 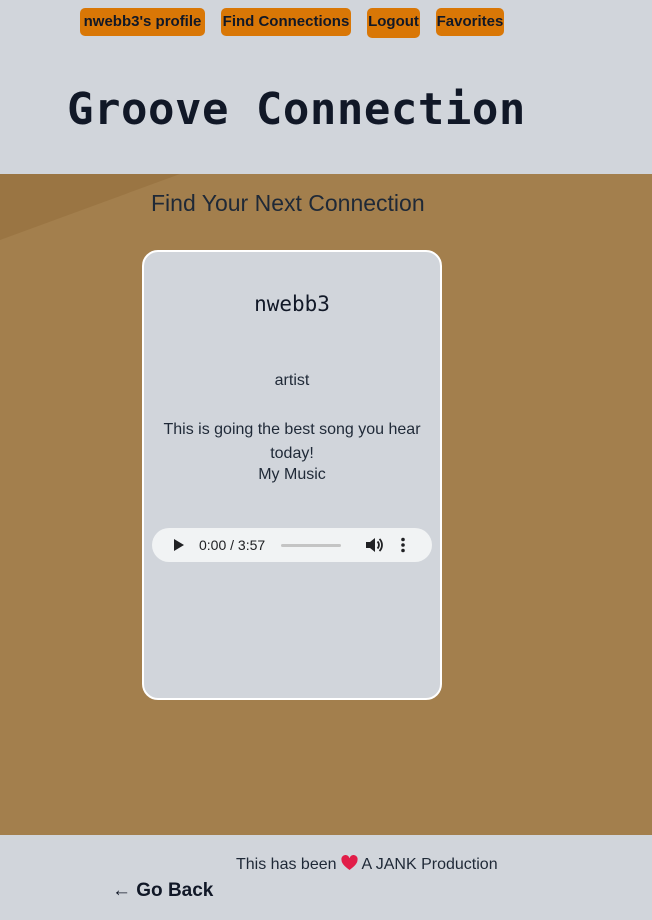 What do you see at coordinates (292, 380) in the screenshot?
I see `card-role: artist` at bounding box center [292, 380].